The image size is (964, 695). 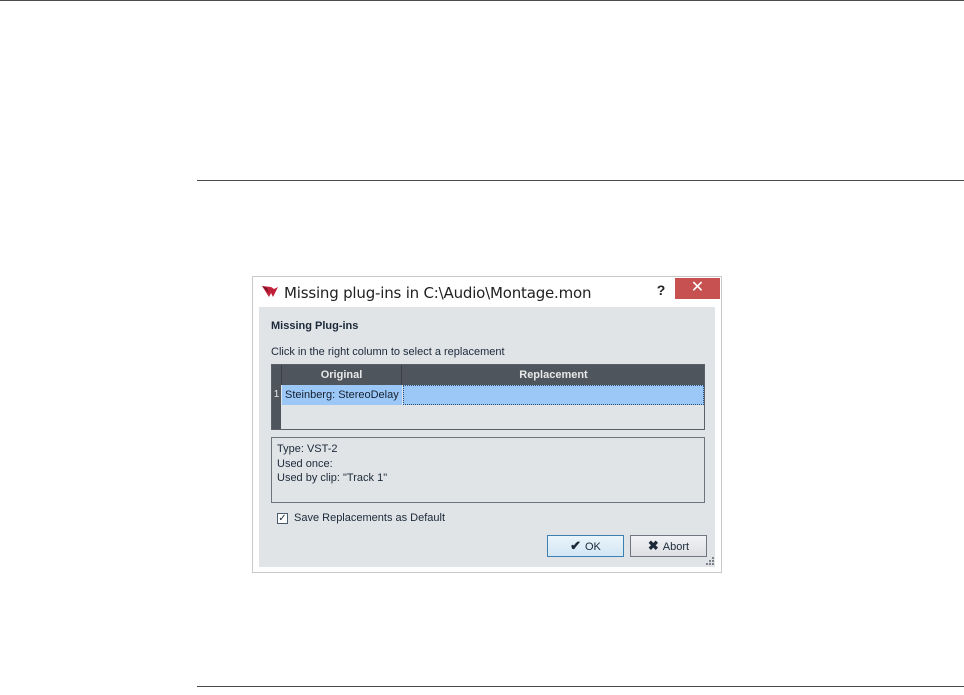 What do you see at coordinates (653, 545) in the screenshot?
I see `cross-icon: ✖` at bounding box center [653, 545].